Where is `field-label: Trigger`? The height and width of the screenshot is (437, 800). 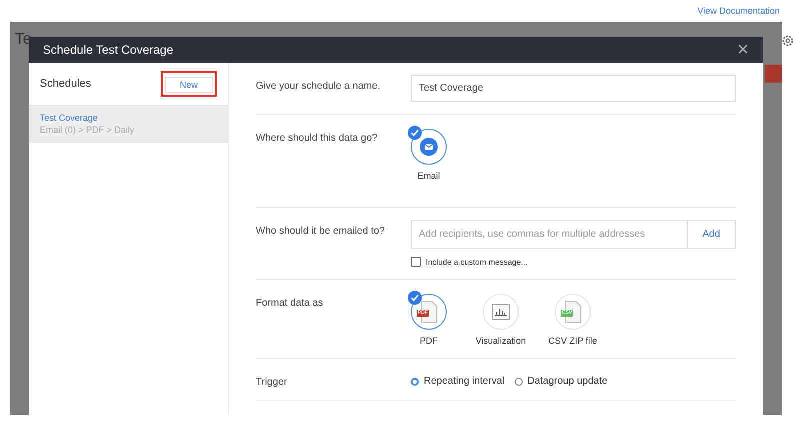
field-label: Trigger is located at coordinates (272, 382).